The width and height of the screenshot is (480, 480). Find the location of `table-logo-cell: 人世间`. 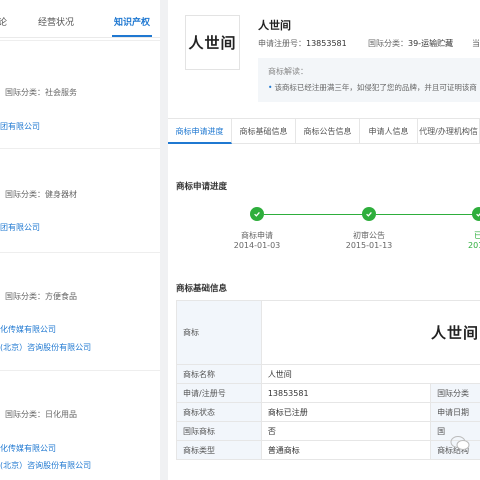

table-logo-cell: 人世间 is located at coordinates (370, 332).